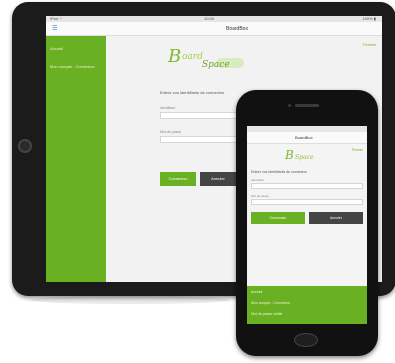 The height and width of the screenshot is (363, 395). Describe the element at coordinates (56, 48) in the screenshot. I see `sidebar-item-home: Accueil` at that location.